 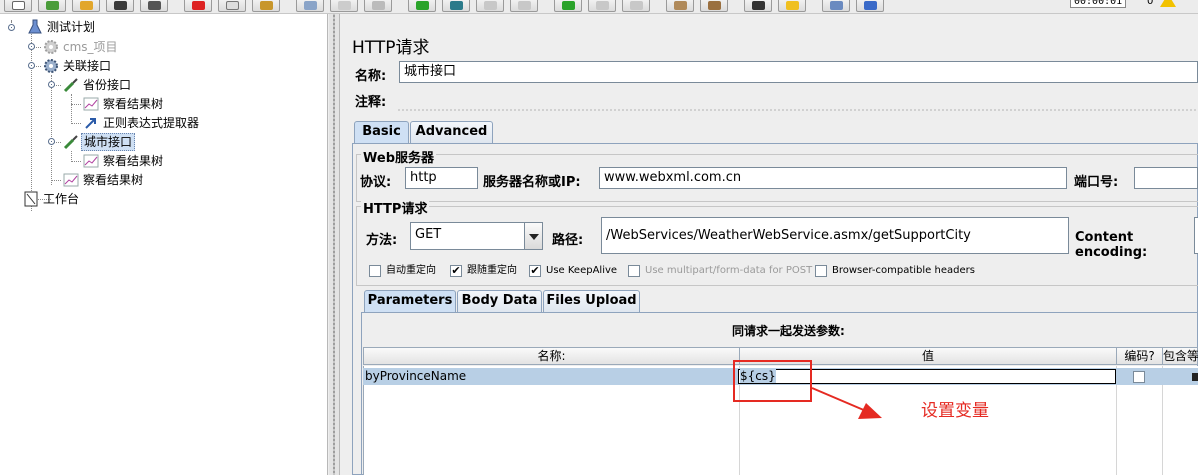 I want to click on cut-button, so click(x=198, y=6).